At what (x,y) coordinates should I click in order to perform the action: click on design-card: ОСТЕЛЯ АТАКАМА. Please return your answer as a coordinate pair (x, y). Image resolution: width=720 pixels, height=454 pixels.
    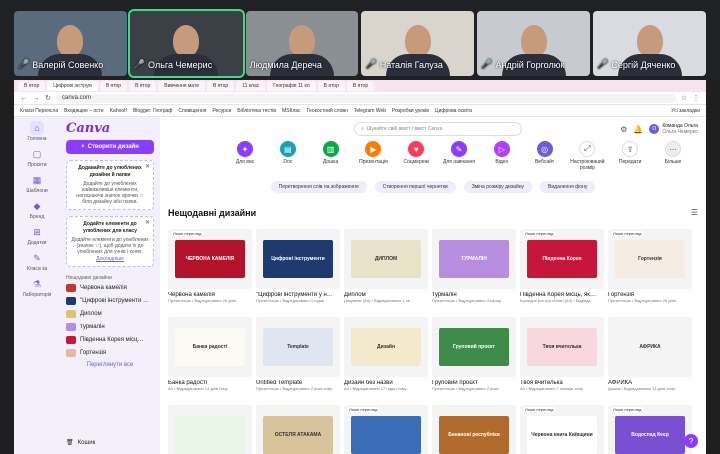
    Looking at the image, I should click on (298, 429).